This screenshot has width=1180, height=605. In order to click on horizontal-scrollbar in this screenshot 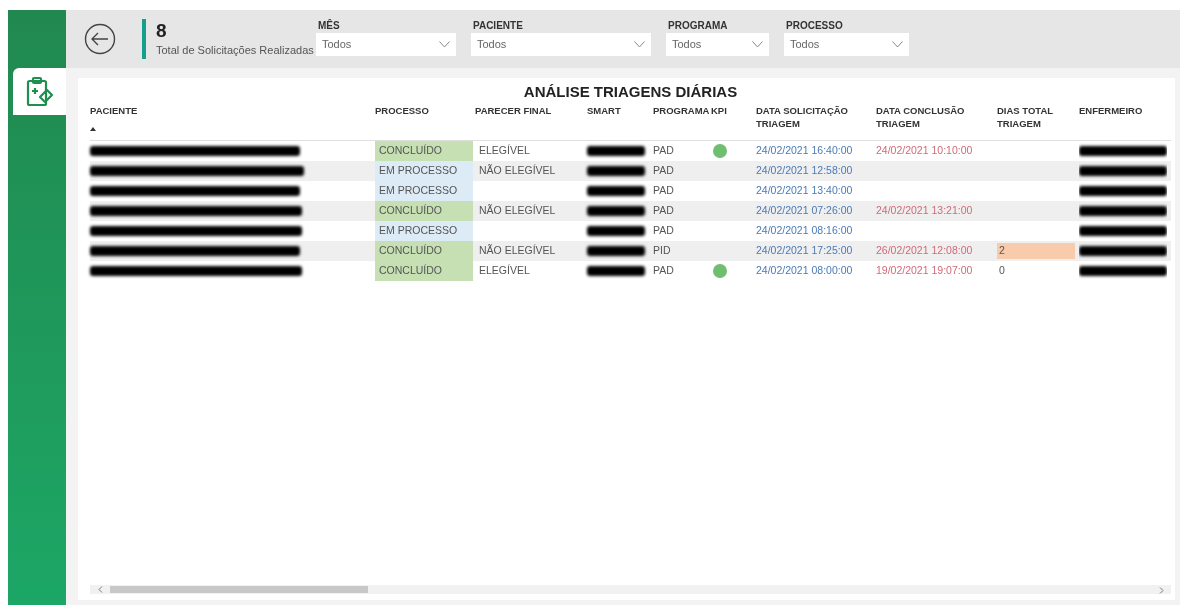, I will do `click(630, 589)`.